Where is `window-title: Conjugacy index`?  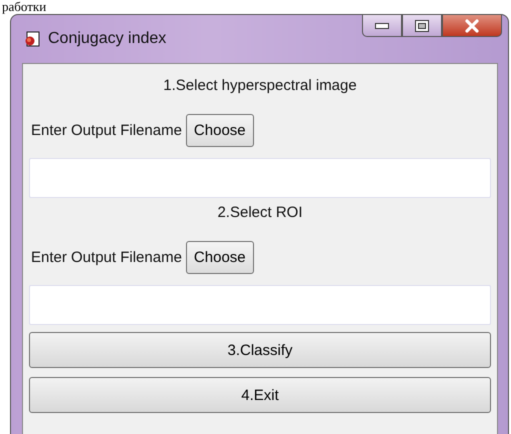 window-title: Conjugacy index is located at coordinates (107, 39).